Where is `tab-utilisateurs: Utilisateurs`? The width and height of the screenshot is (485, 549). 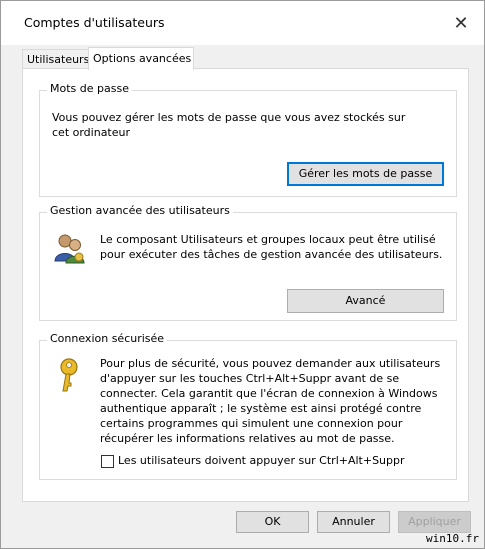
tab-utilisateurs: Utilisateurs is located at coordinates (57, 59).